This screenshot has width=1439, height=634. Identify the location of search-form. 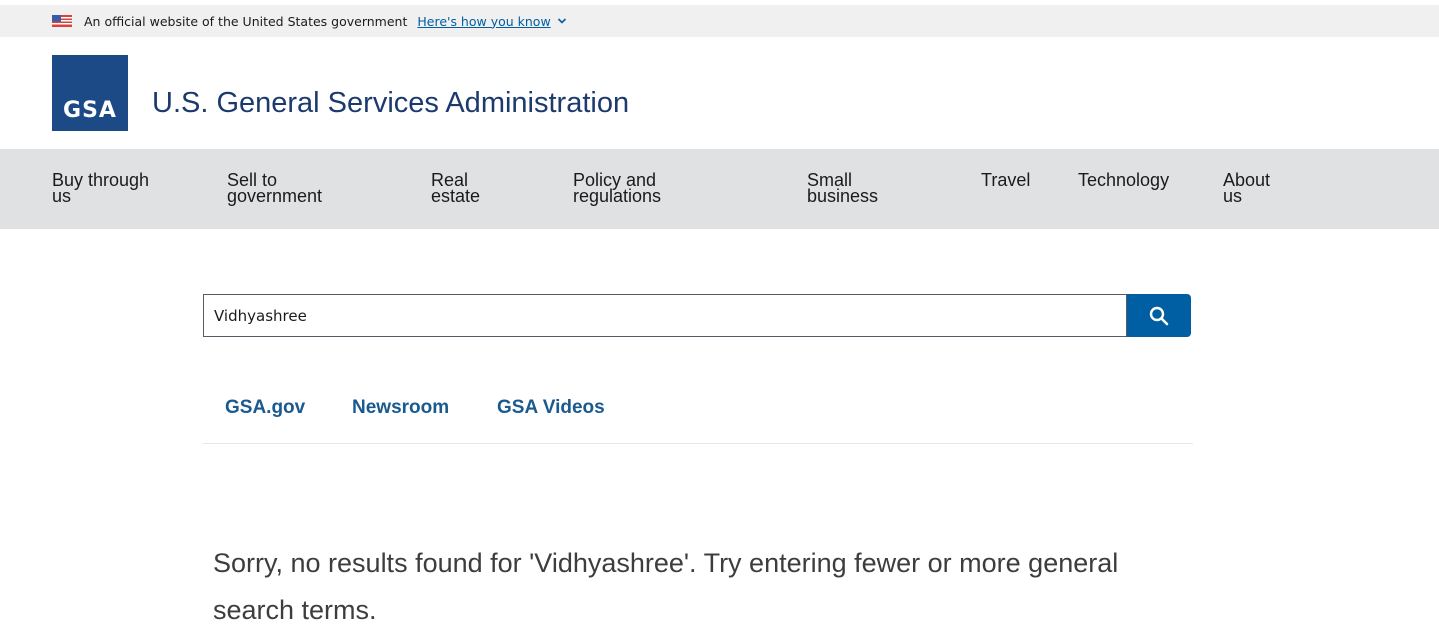
(697, 315).